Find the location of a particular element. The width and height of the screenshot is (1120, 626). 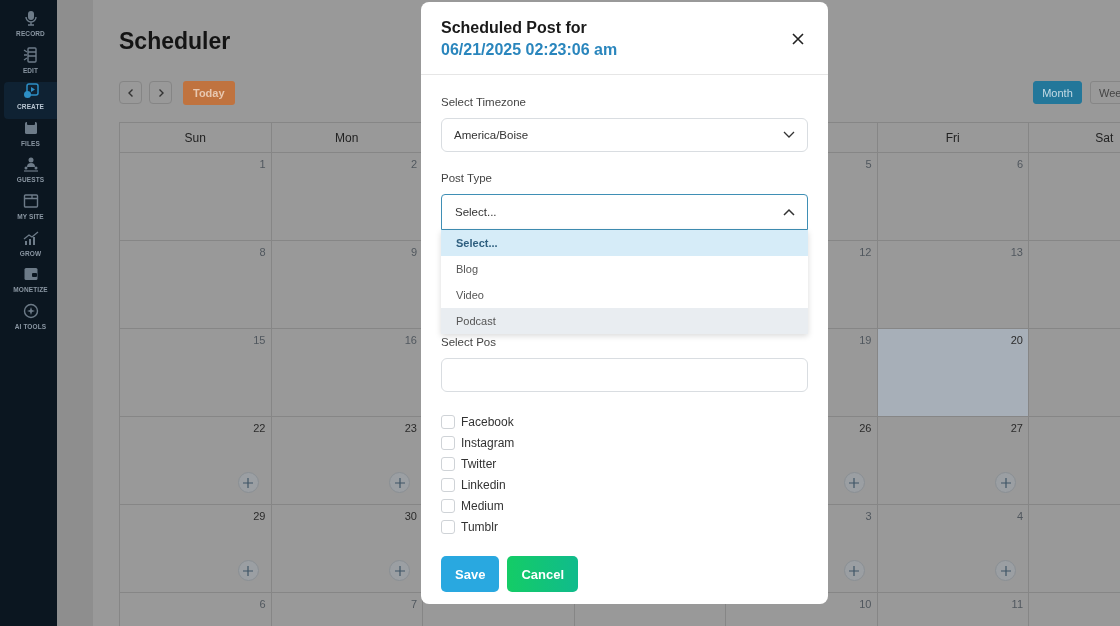

checkbox-label: Facebook is located at coordinates (487, 421).